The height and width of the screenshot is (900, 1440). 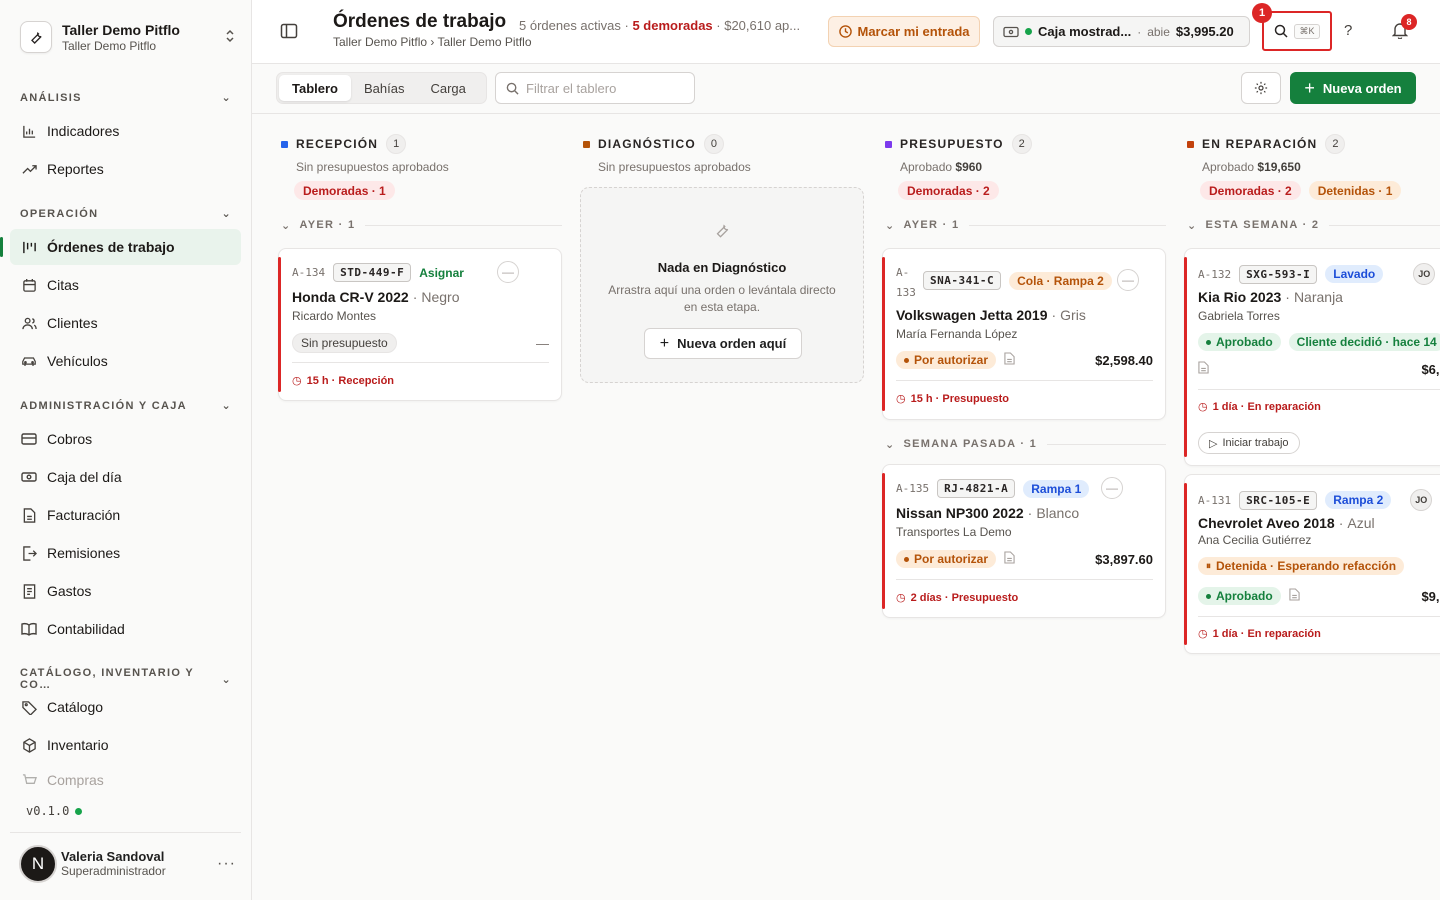 What do you see at coordinates (432, 42) in the screenshot?
I see `breadcrumb: Taller Demo Pitflo › Taller Demo Pitflo` at bounding box center [432, 42].